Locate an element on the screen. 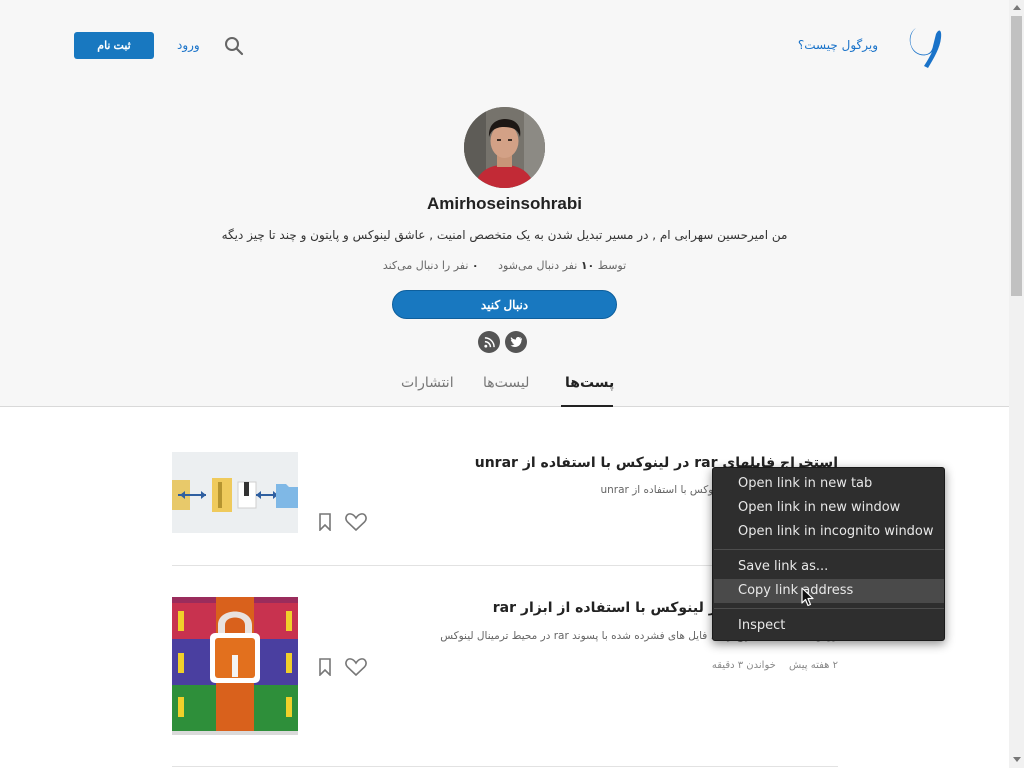  mouse-cursor-icon is located at coordinates (807, 597).